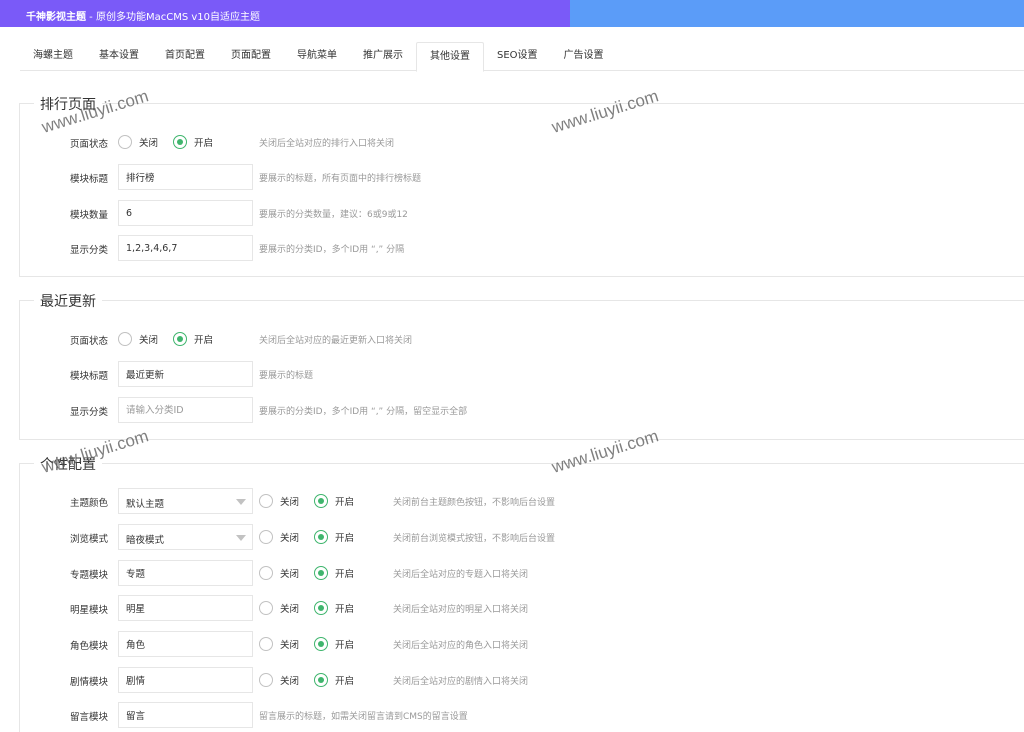 The height and width of the screenshot is (732, 1024). I want to click on theme-color-value: 默认主题, so click(145, 504).